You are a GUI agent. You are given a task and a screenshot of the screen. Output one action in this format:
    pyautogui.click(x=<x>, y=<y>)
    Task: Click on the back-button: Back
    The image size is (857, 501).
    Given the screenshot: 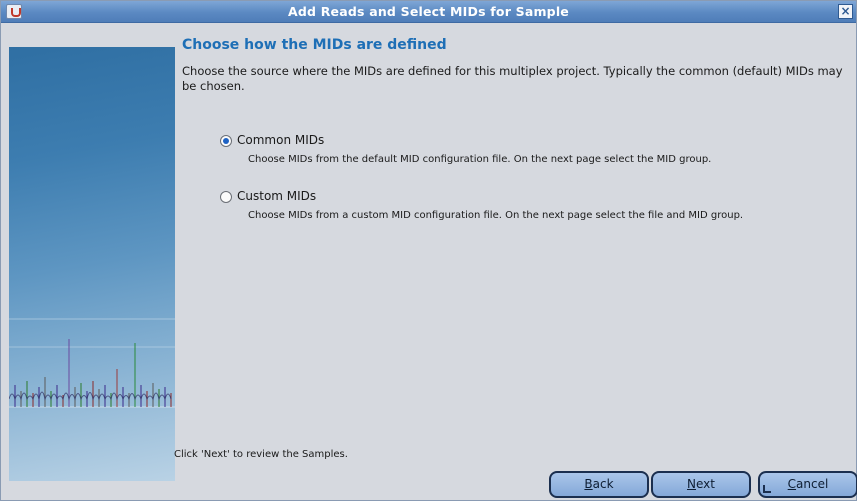 What is the action you would take?
    pyautogui.click(x=599, y=484)
    